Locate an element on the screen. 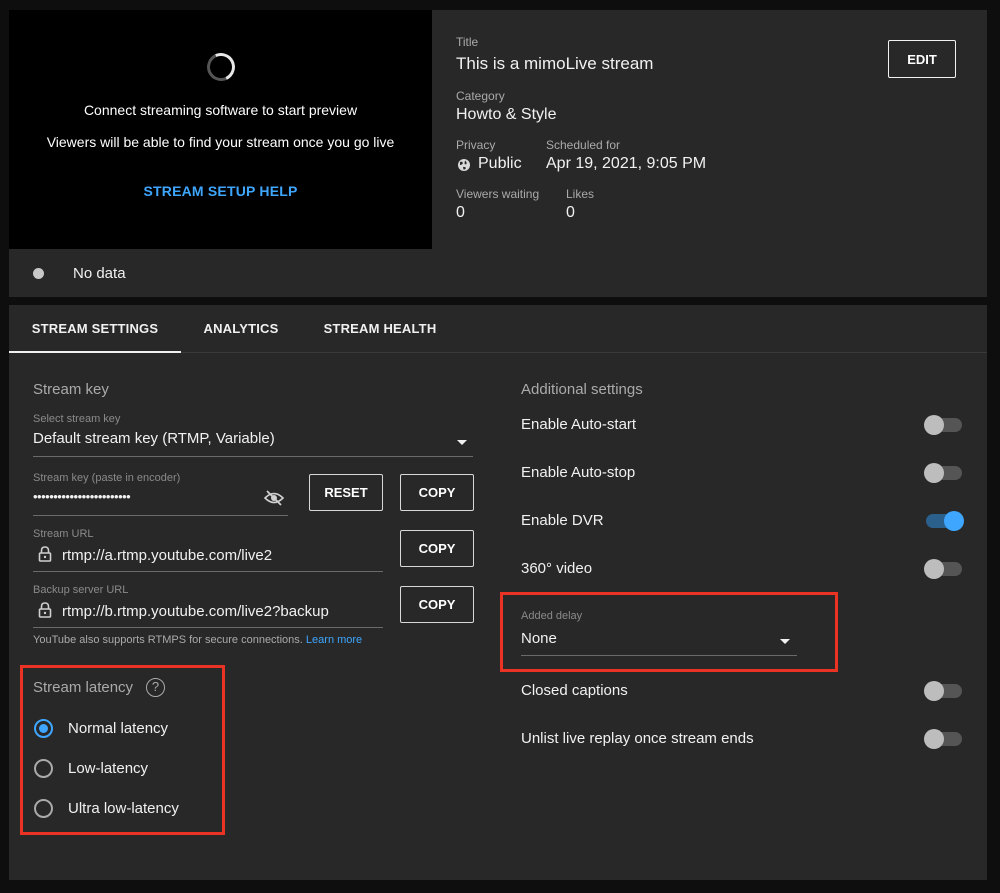 The width and height of the screenshot is (1000, 893). viewers-waiting-label: Viewers waiting is located at coordinates (498, 194).